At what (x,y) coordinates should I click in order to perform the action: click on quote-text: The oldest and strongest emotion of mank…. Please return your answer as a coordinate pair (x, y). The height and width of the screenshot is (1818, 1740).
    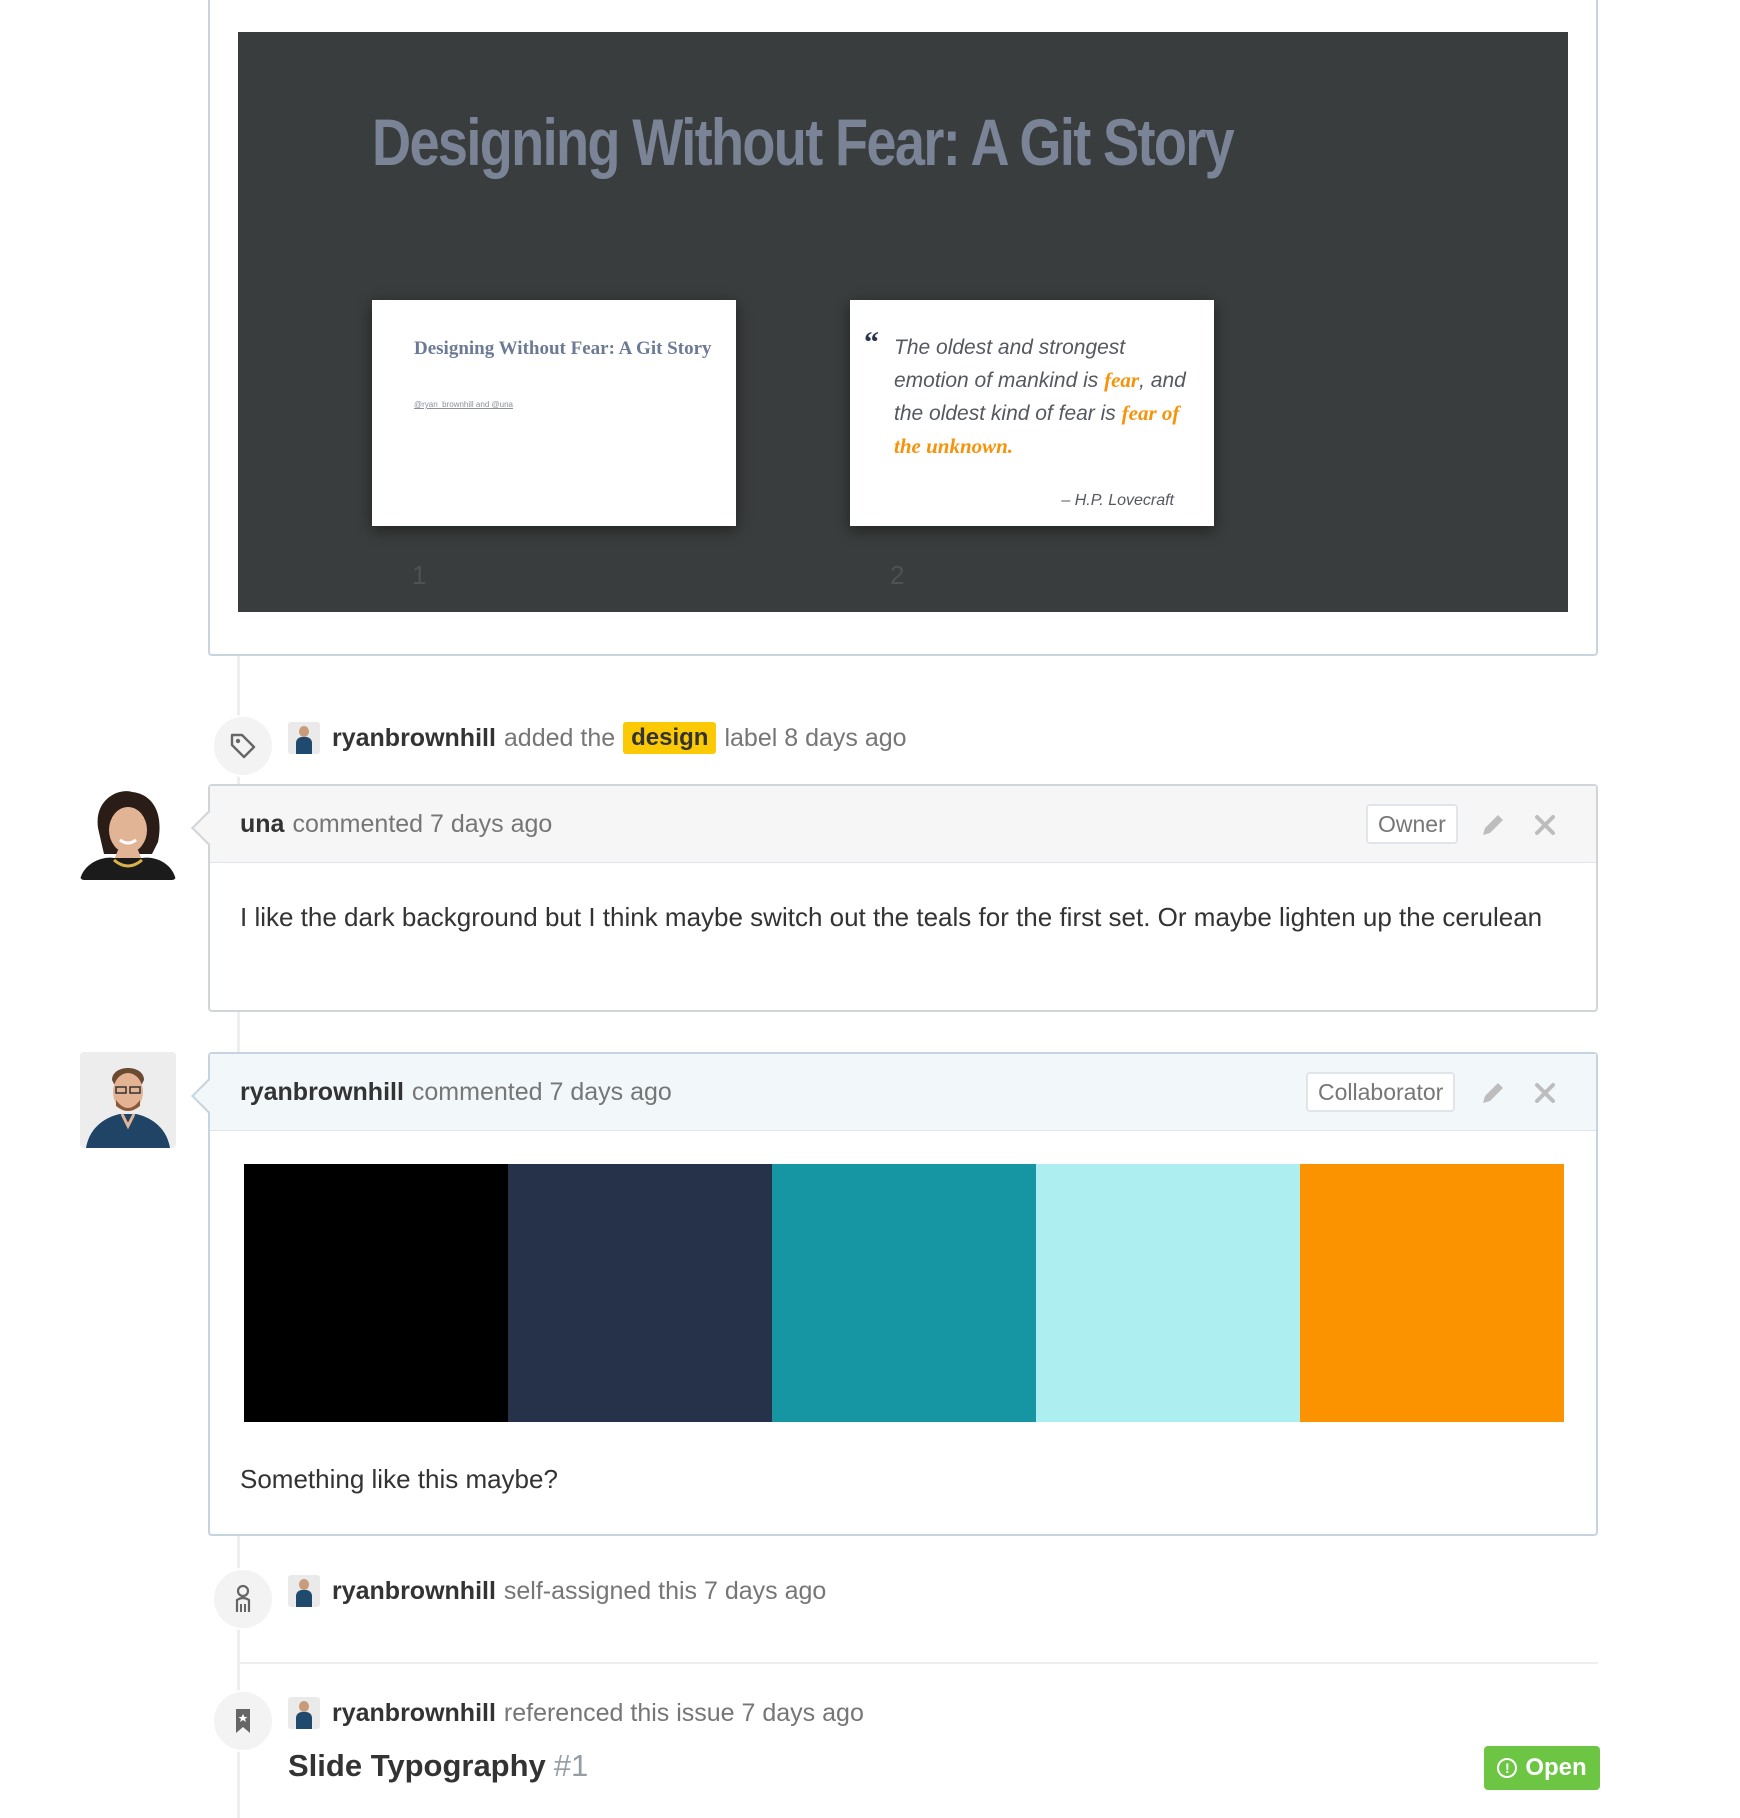
    Looking at the image, I should click on (1040, 397).